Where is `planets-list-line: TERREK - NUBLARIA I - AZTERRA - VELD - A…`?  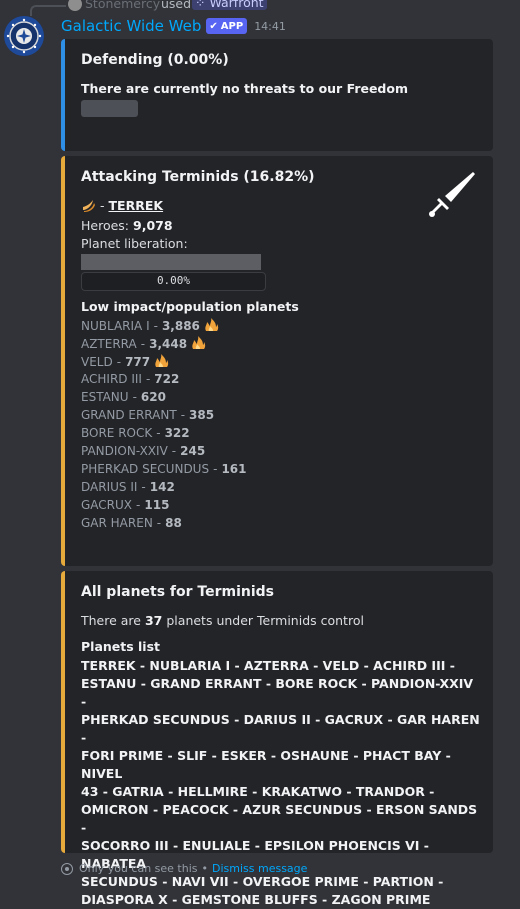 planets-list-line: TERREK - NUBLARIA I - AZTERRA - VELD - A… is located at coordinates (268, 665).